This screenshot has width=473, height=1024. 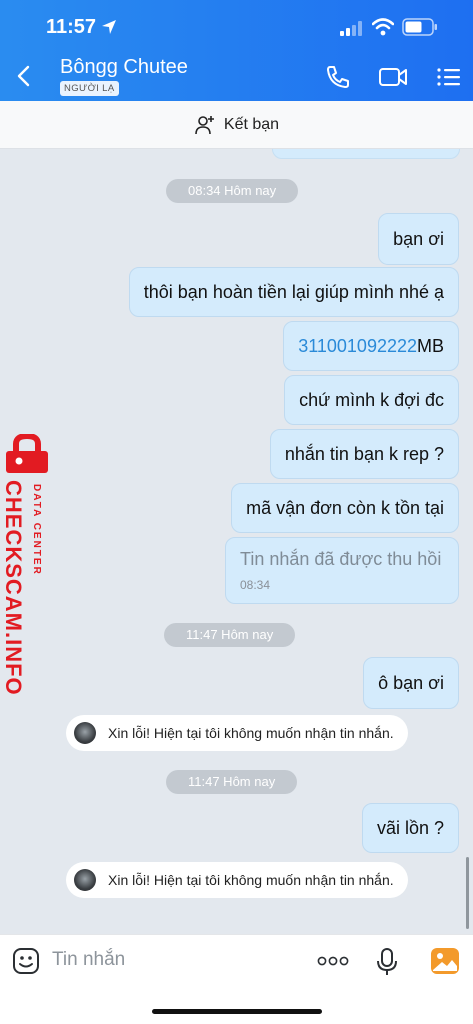 I want to click on message-text: thôi bạn hoàn tiền lại giúp mình nhé ạ, so click(x=293, y=291).